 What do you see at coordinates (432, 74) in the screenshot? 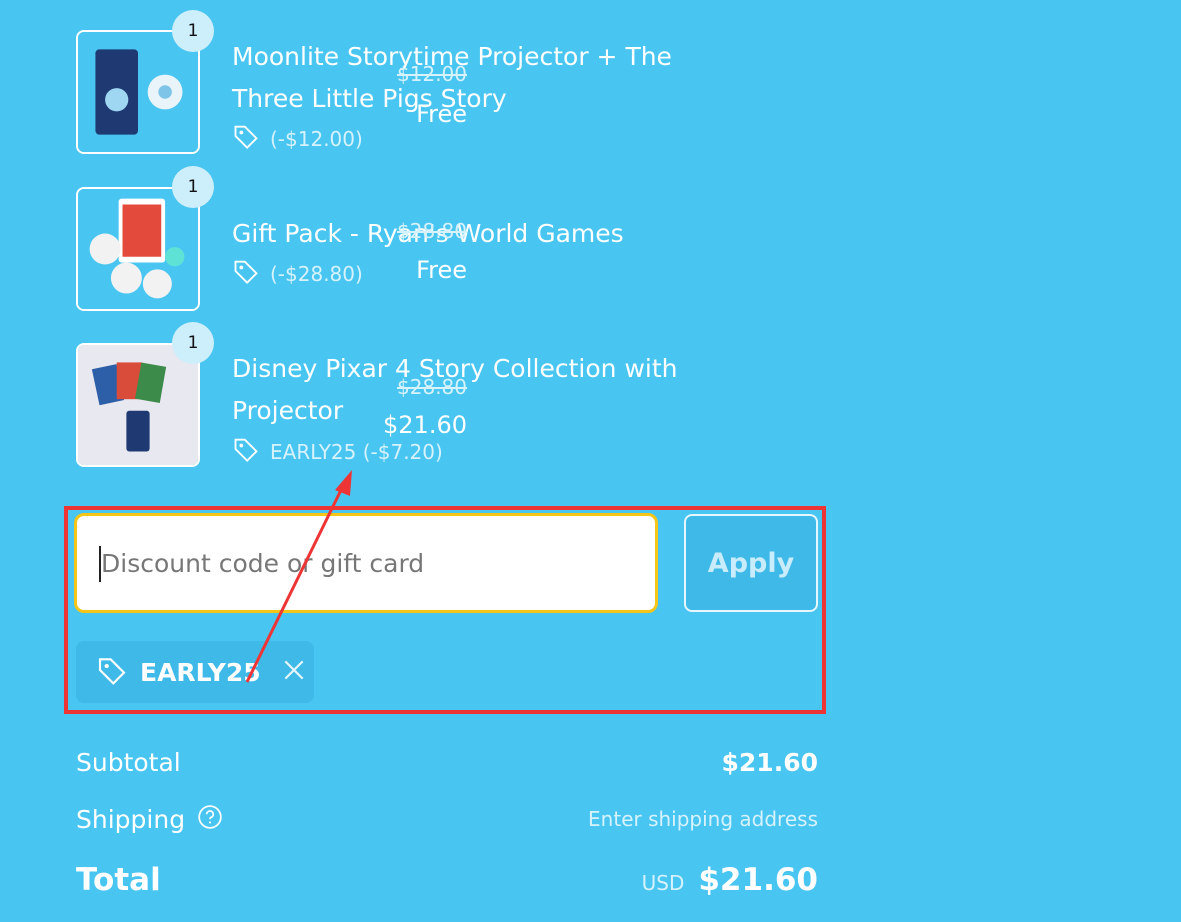
I see `original-price: $12.00` at bounding box center [432, 74].